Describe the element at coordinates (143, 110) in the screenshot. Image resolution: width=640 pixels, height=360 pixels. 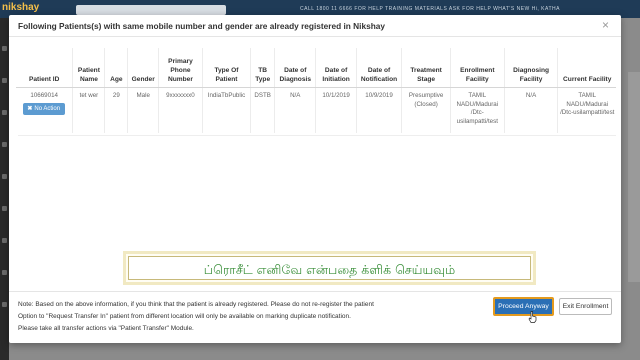
I see `gender-cell: Male` at that location.